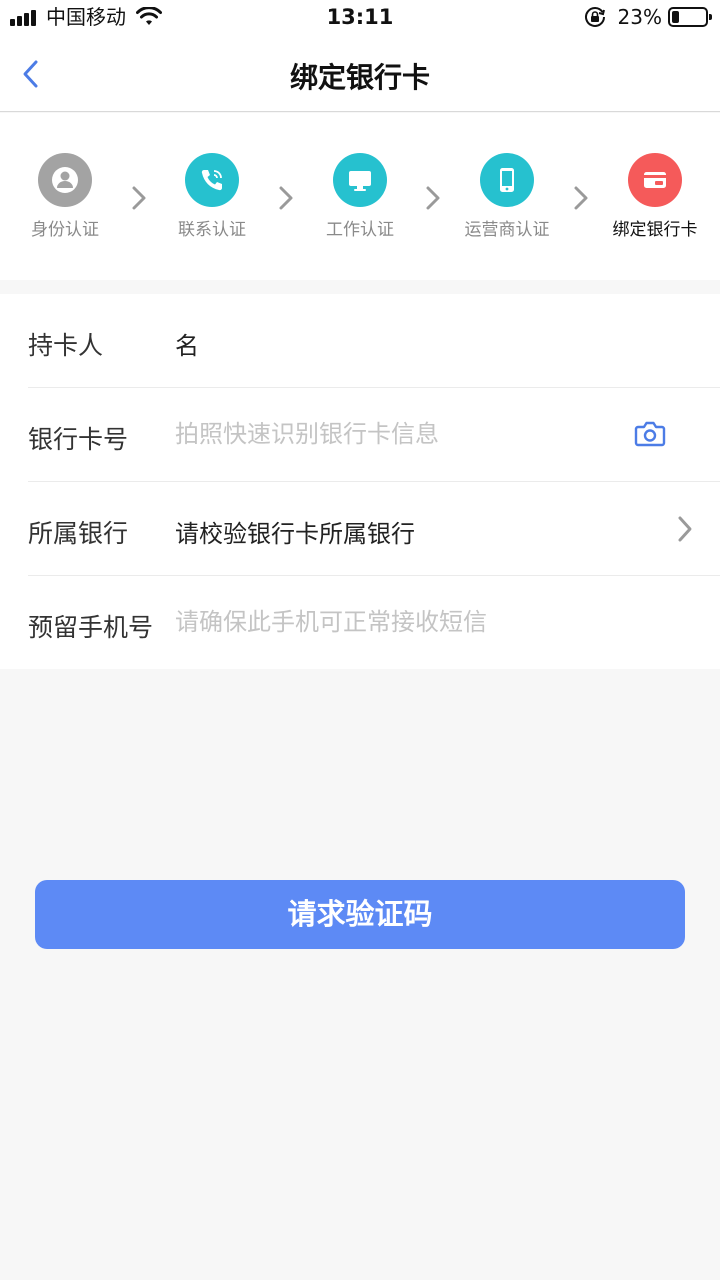 The image size is (720, 1280). I want to click on cardholder-row: 持卡人 名, so click(374, 341).